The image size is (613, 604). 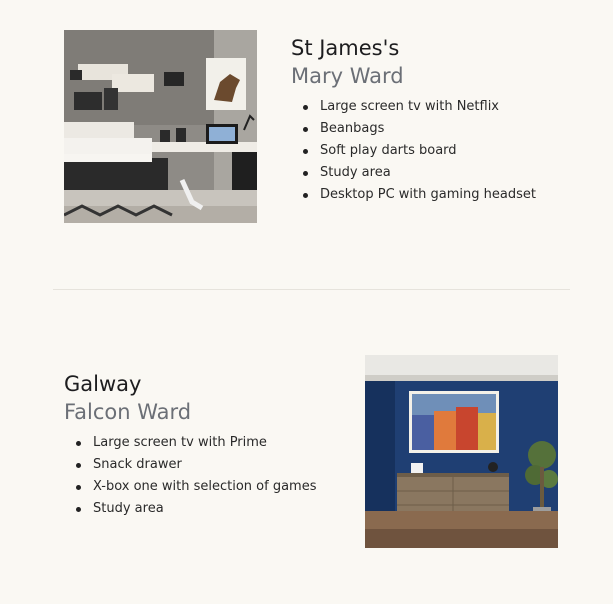 I want to click on bedroom-photo, so click(x=160, y=126).